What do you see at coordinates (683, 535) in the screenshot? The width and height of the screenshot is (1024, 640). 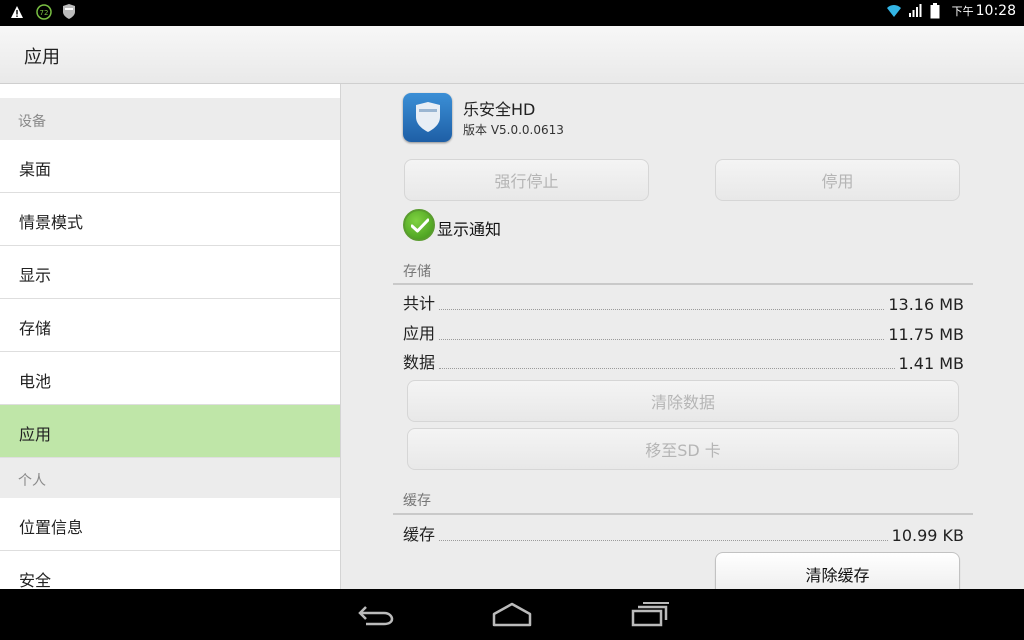 I see `cache-row: 缓存 10.99 KB` at bounding box center [683, 535].